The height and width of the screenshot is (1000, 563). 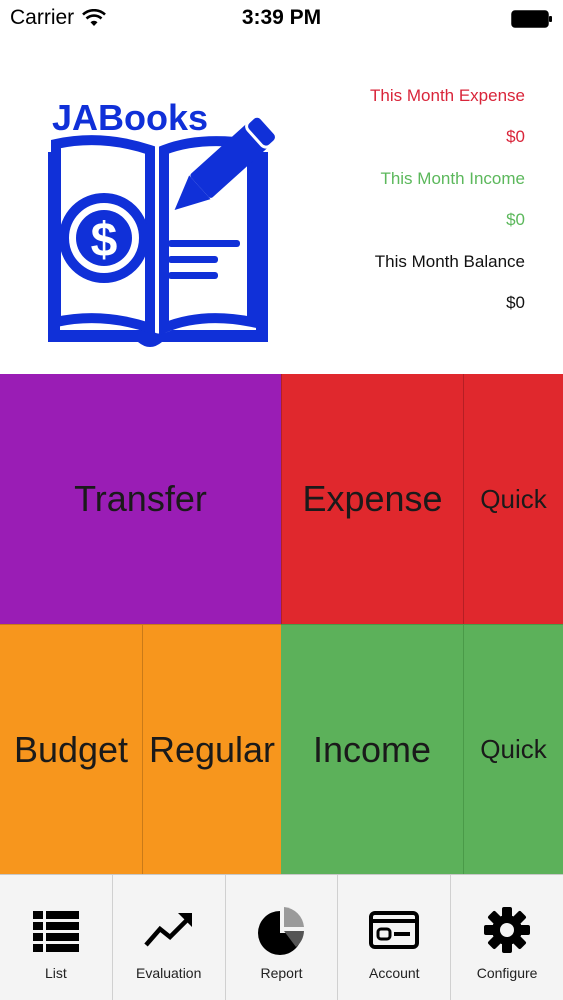 I want to click on quick-income-tile: Quick, so click(x=513, y=749).